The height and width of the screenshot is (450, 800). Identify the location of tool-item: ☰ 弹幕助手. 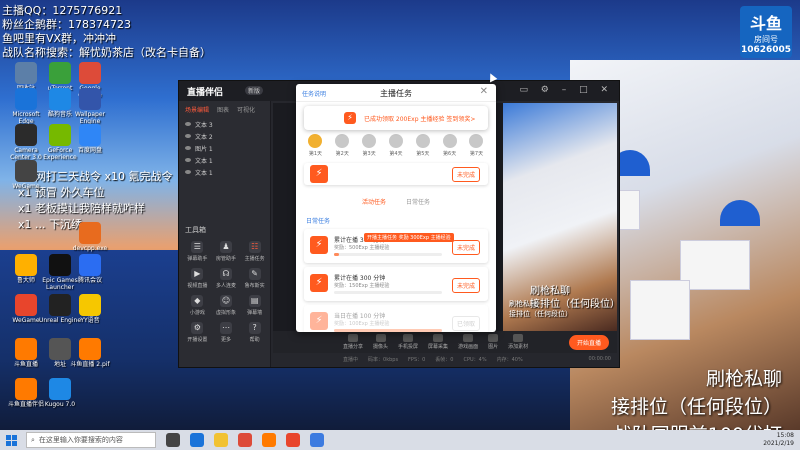
(197, 251).